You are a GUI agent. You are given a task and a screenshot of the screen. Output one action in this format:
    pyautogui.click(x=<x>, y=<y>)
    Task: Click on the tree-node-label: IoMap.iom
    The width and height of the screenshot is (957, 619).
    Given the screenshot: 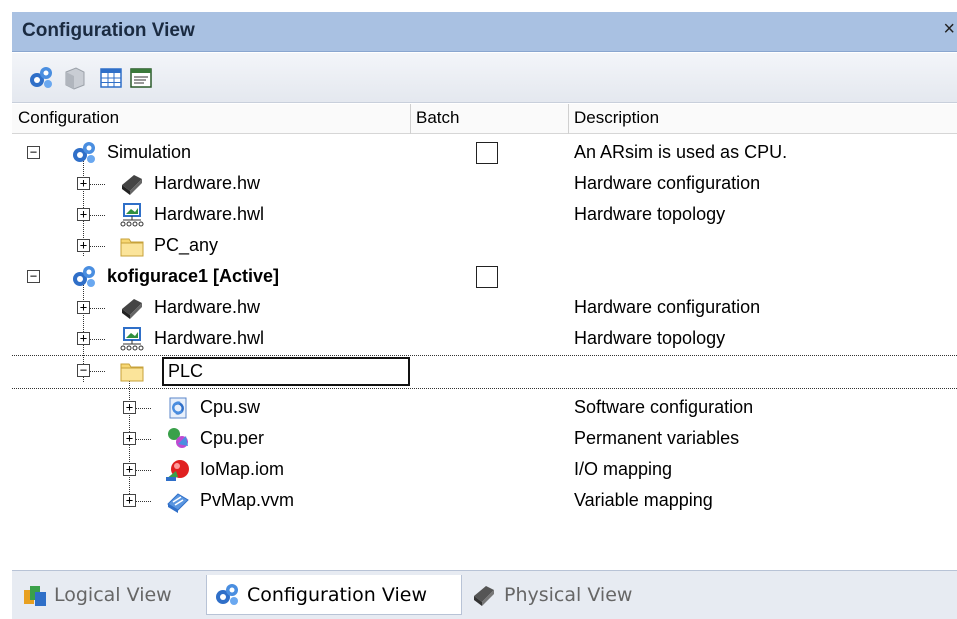 What is the action you would take?
    pyautogui.click(x=242, y=469)
    